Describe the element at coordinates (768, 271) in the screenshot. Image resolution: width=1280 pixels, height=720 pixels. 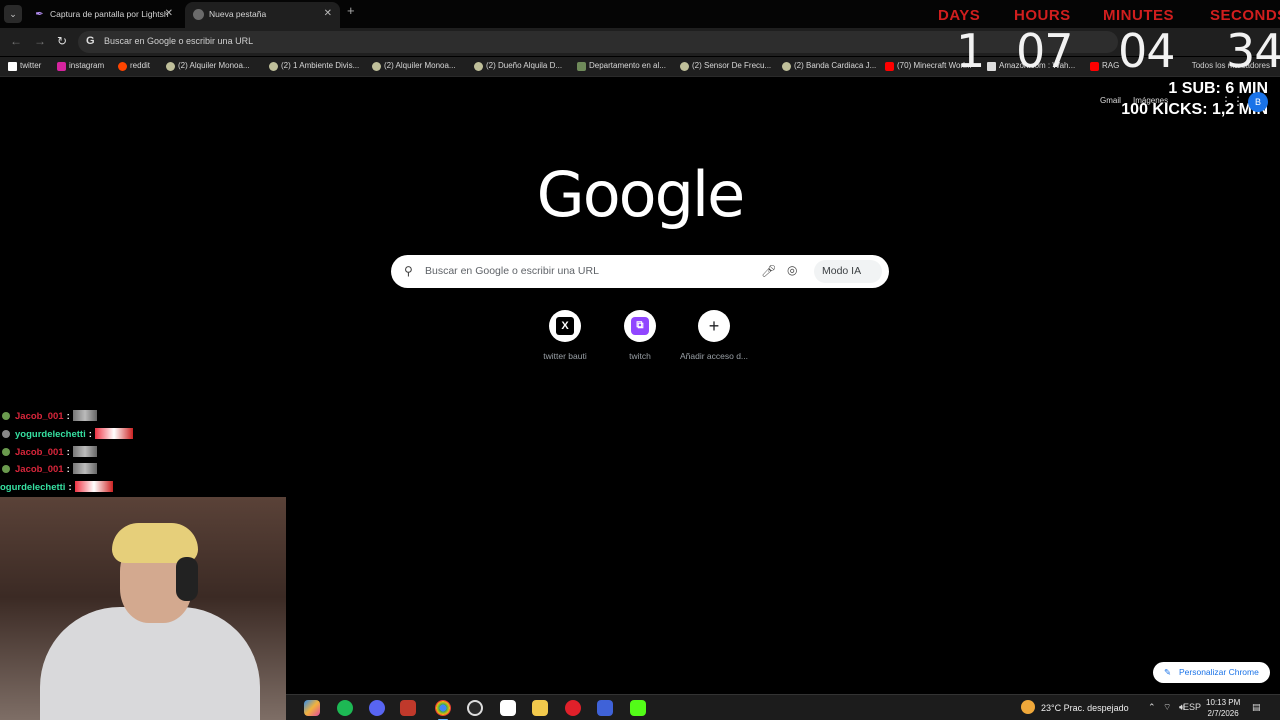
I see `microphone-icon: 🎤︎` at that location.